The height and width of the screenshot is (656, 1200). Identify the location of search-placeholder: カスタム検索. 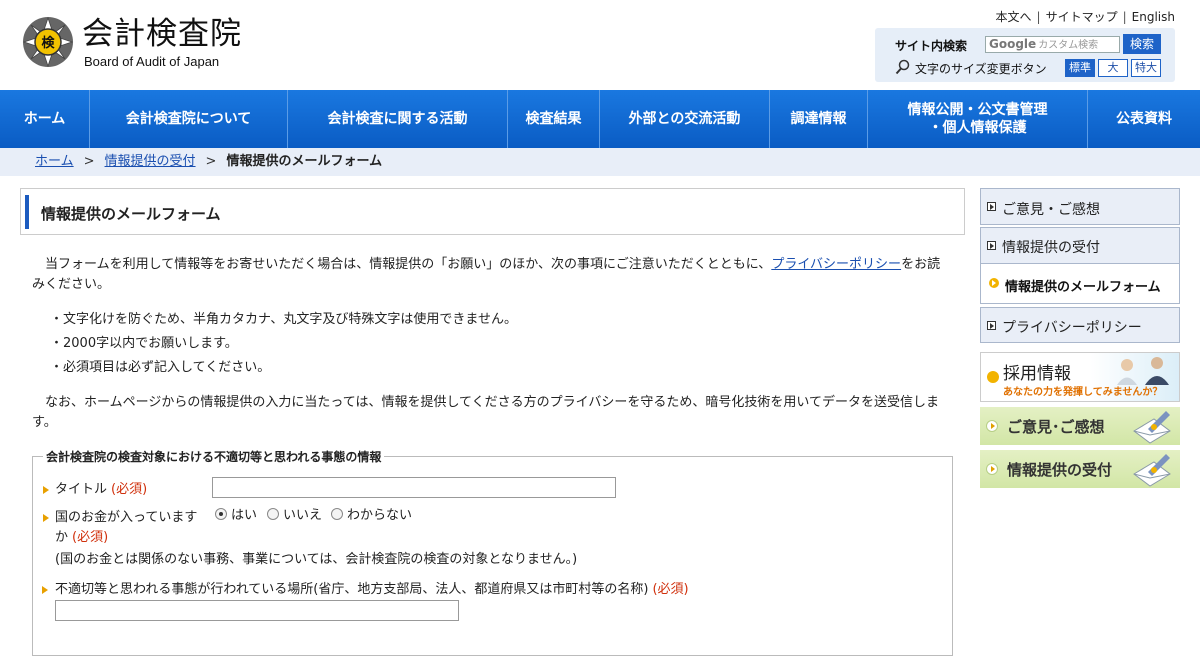
(1068, 45).